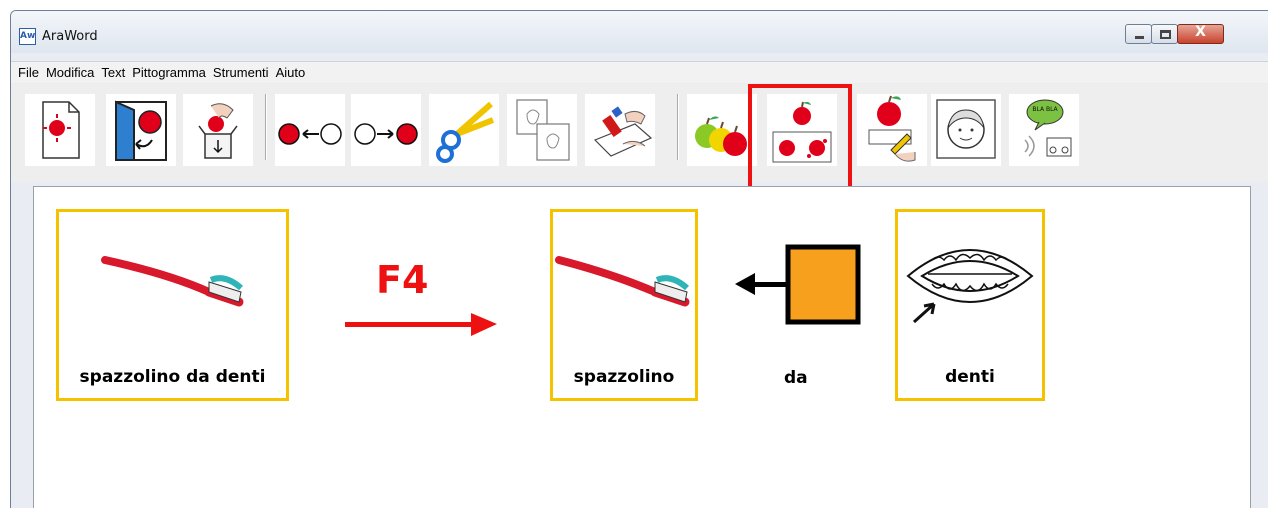  Describe the element at coordinates (169, 72) in the screenshot. I see `menu-pittogramma: Pittogramma` at that location.